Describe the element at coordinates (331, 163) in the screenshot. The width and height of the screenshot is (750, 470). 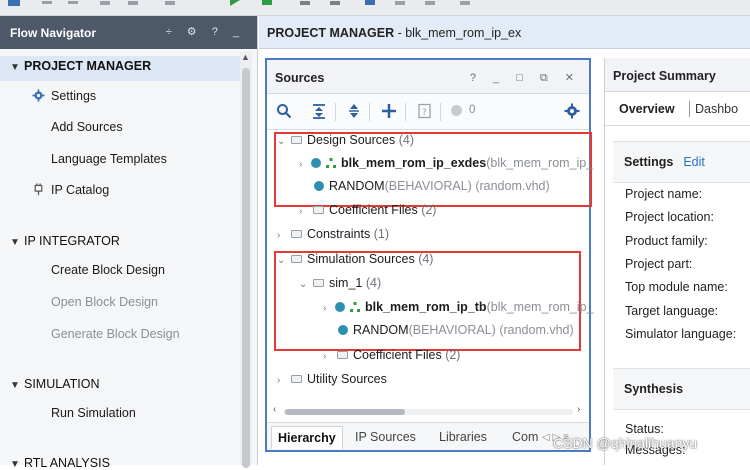
I see `hierarchy-icon` at that location.